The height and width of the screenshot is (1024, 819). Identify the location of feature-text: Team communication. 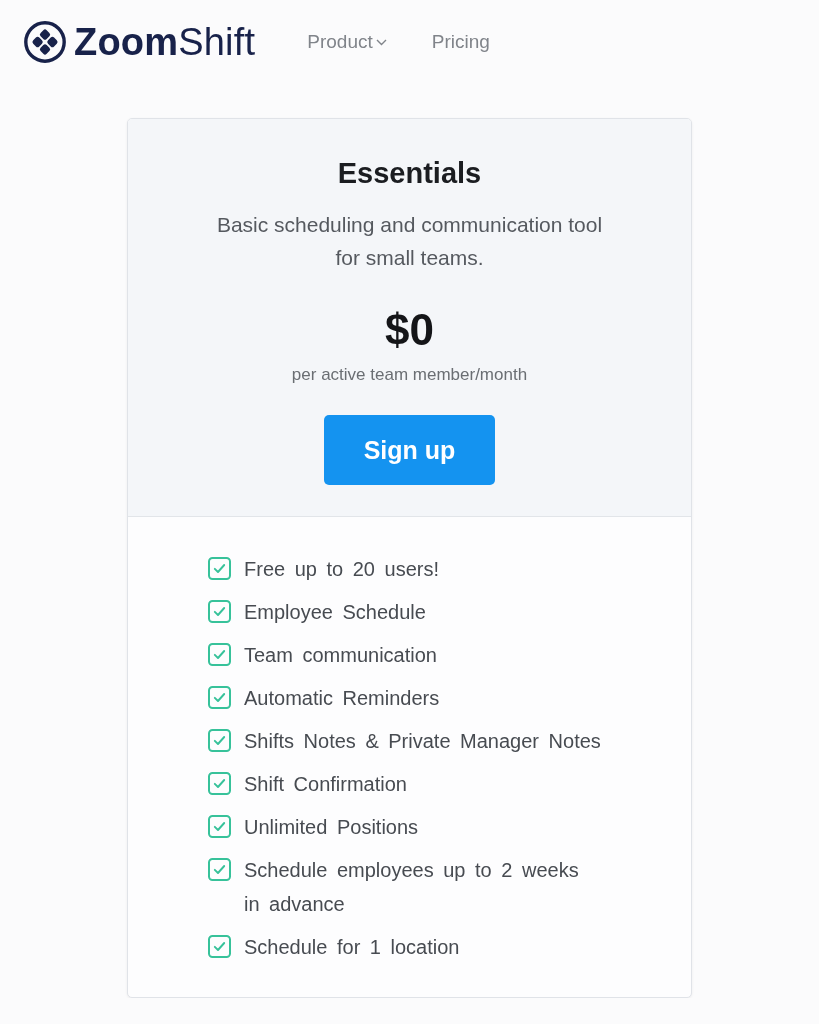
(341, 655).